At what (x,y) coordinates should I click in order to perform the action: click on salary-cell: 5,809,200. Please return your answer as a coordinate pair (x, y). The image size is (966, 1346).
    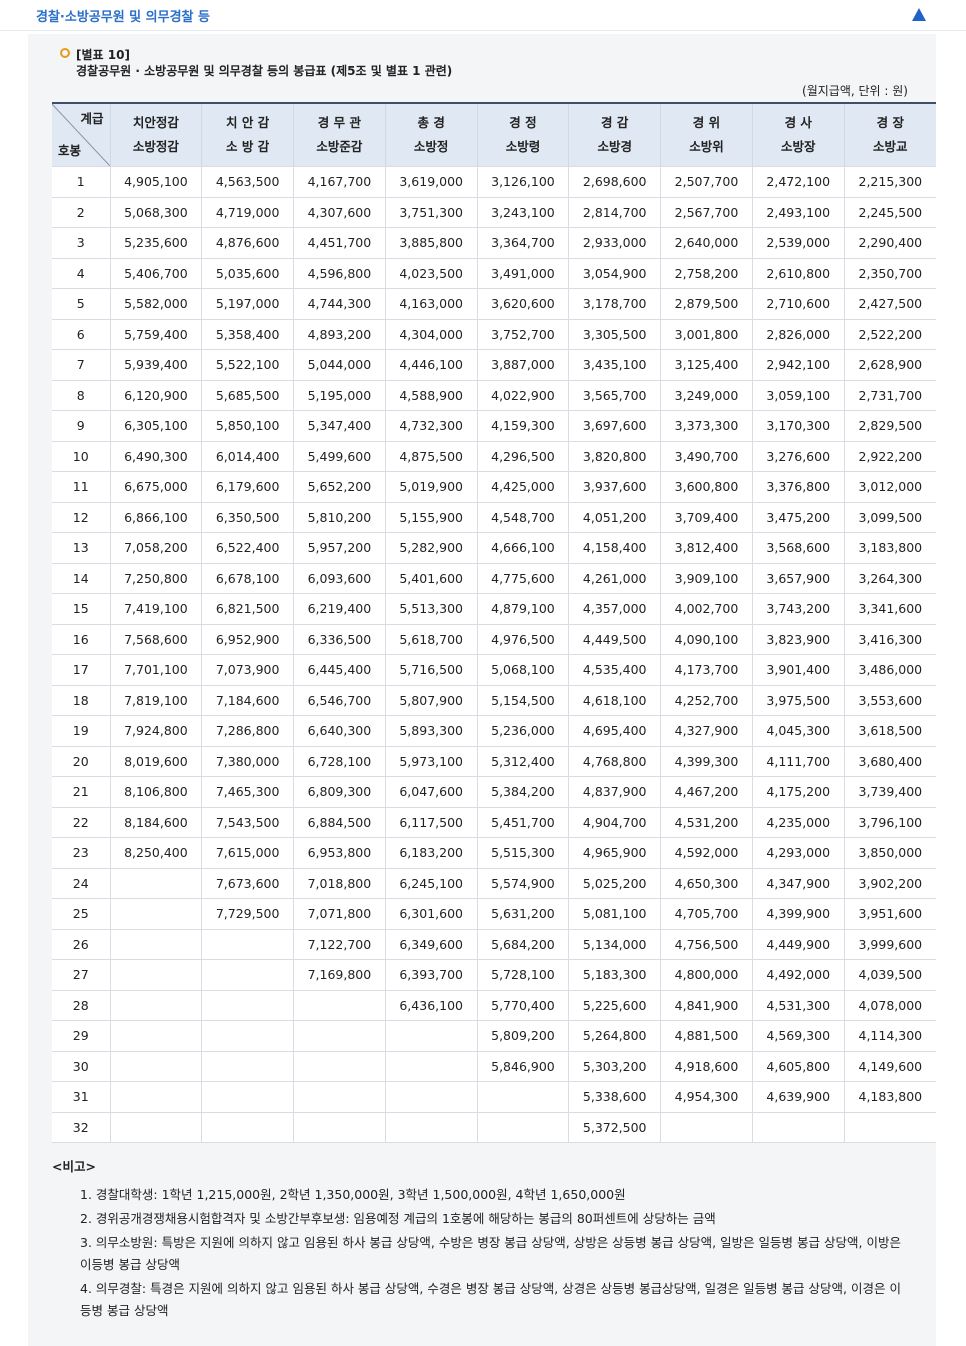
    Looking at the image, I should click on (522, 1035).